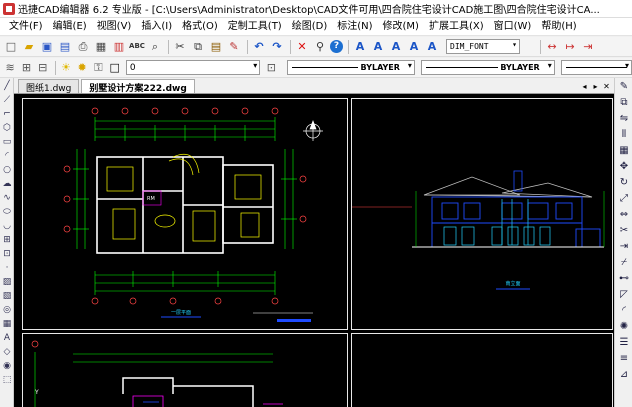  Describe the element at coordinates (7, 156) in the screenshot. I see `arc-icon: ◜` at that location.